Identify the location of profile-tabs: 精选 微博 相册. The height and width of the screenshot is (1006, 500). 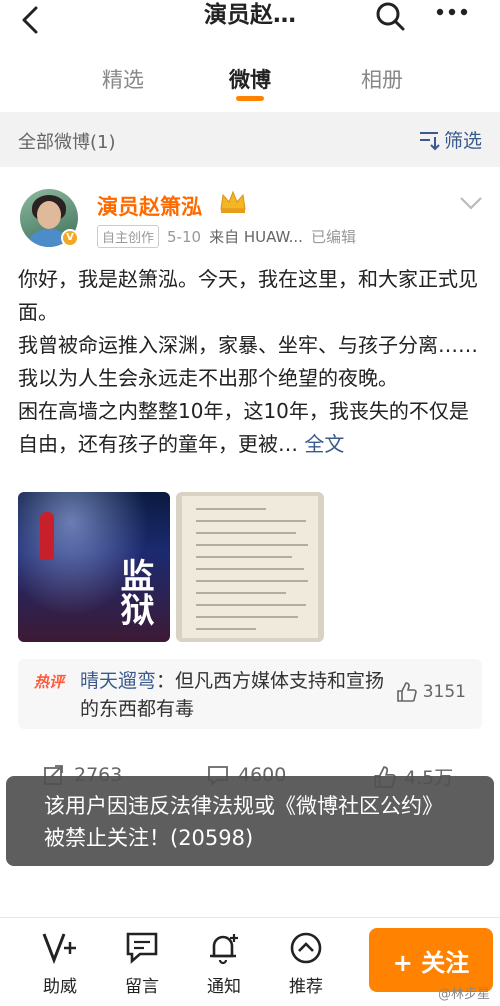
(250, 79).